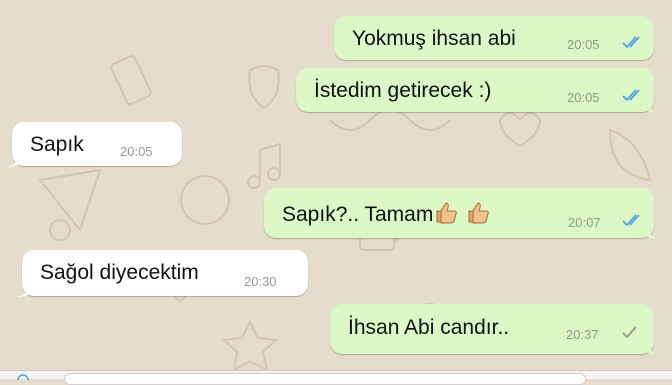  Describe the element at coordinates (582, 334) in the screenshot. I see `message-time: 20:37` at that location.